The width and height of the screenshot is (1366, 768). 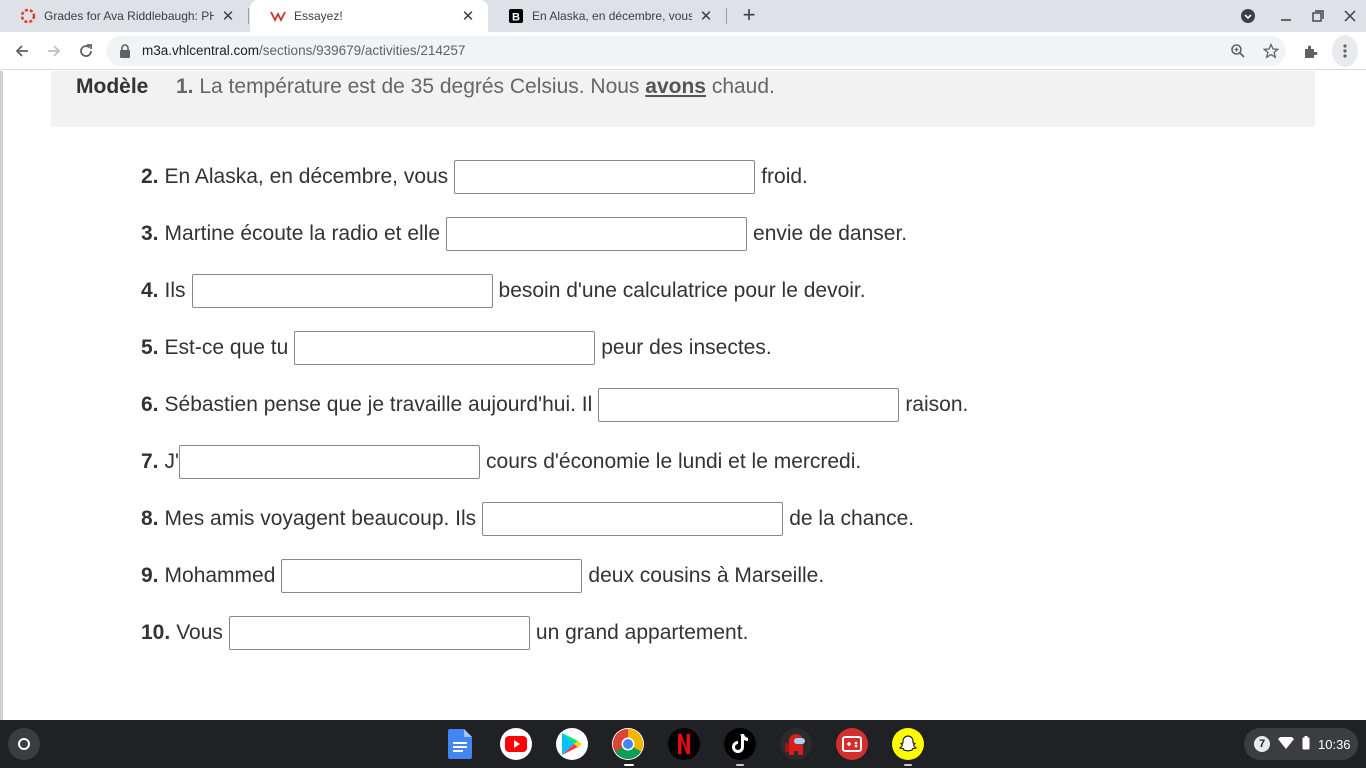 What do you see at coordinates (226, 347) in the screenshot?
I see `question-text-before: Est-ce que tu` at bounding box center [226, 347].